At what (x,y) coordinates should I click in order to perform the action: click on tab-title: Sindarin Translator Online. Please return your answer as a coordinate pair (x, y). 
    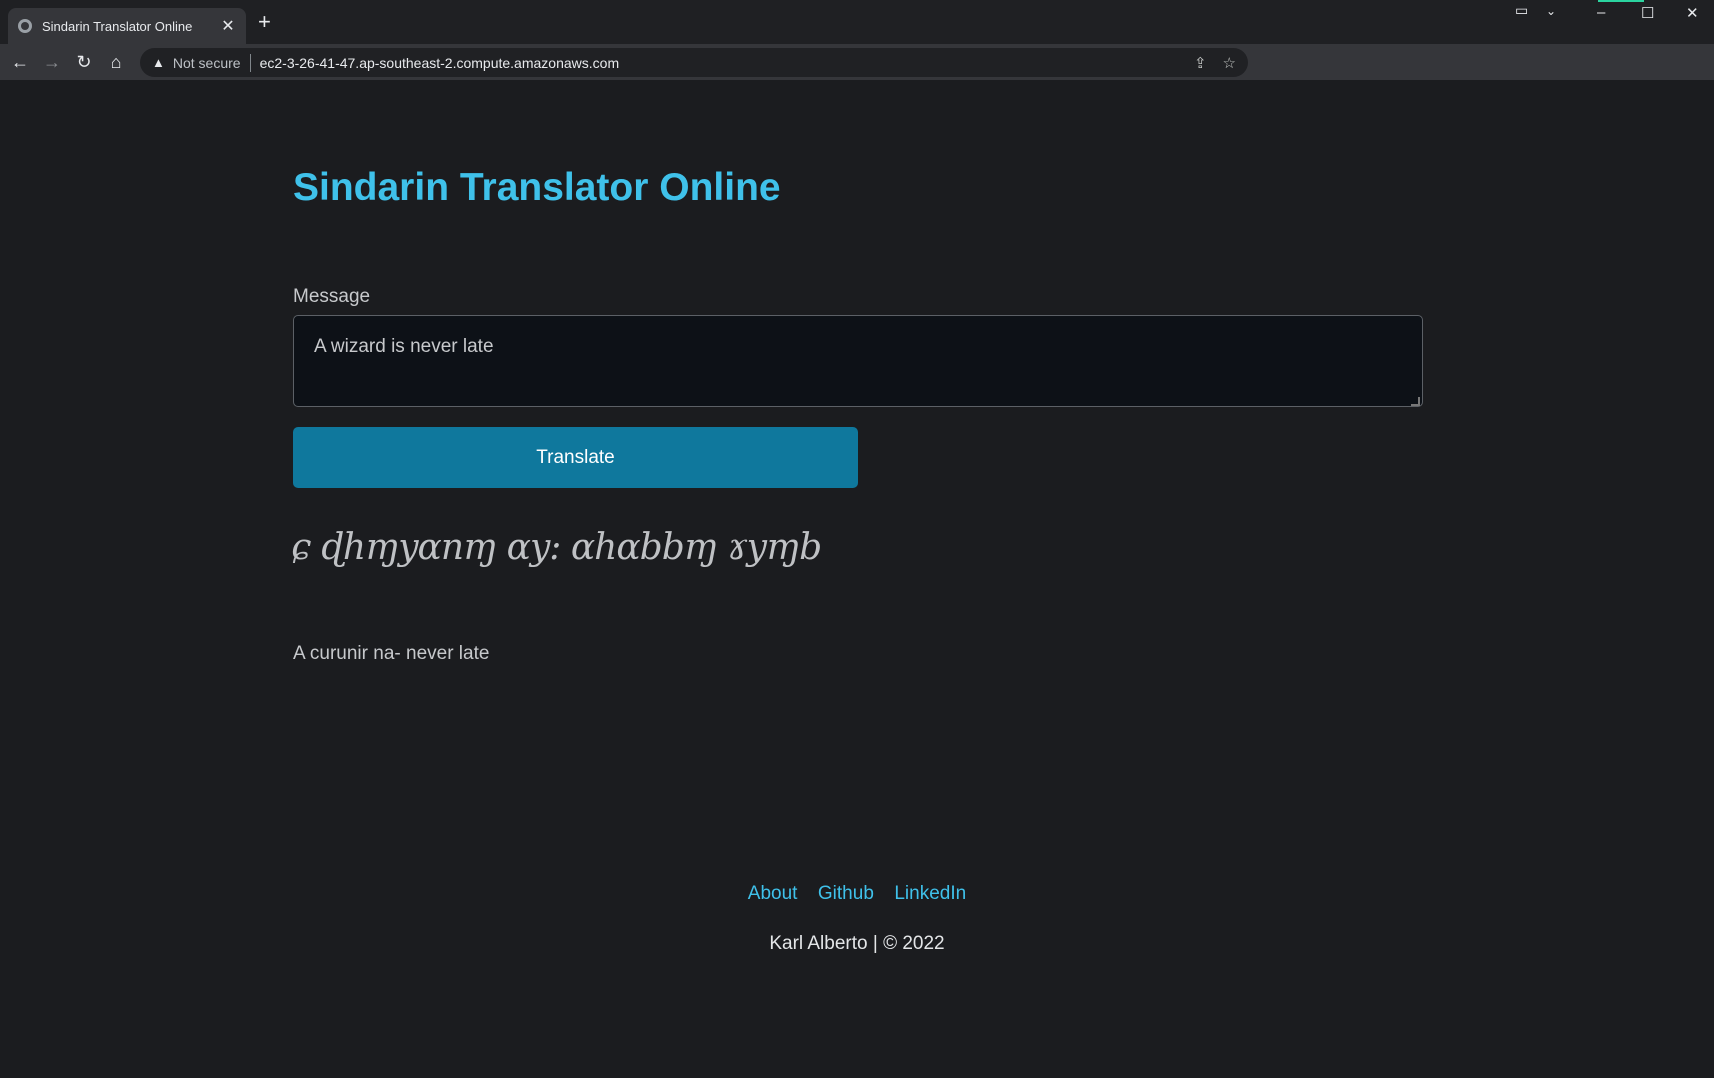
    Looking at the image, I should click on (117, 26).